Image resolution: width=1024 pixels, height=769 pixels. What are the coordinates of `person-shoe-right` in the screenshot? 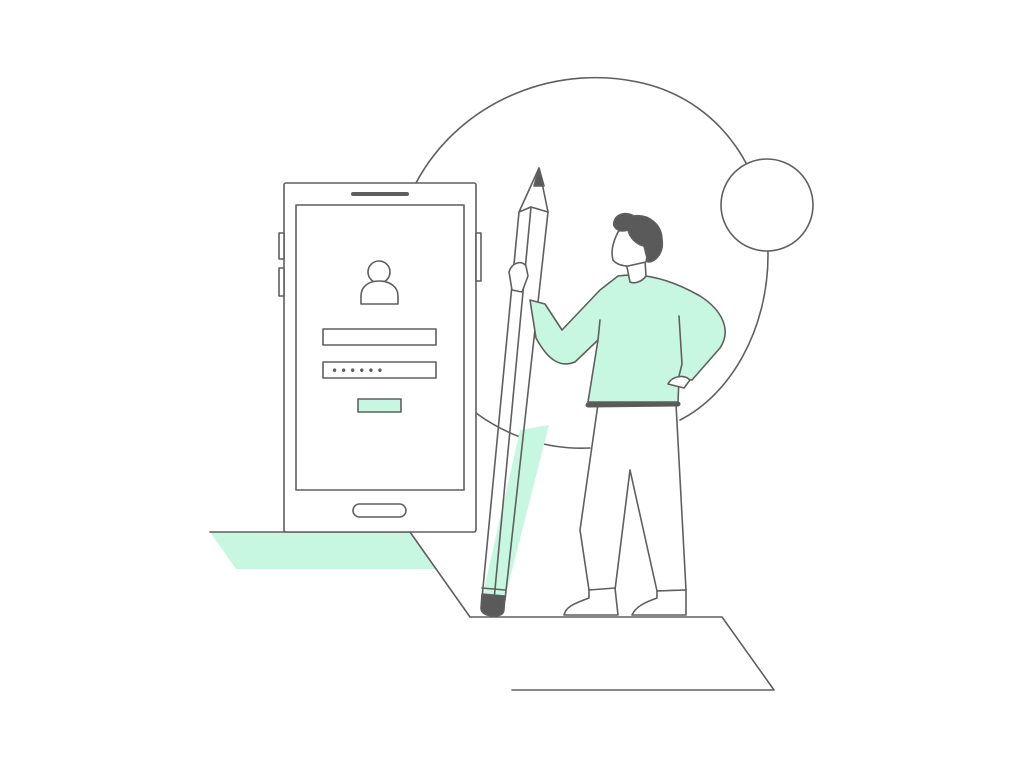 It's located at (659, 602).